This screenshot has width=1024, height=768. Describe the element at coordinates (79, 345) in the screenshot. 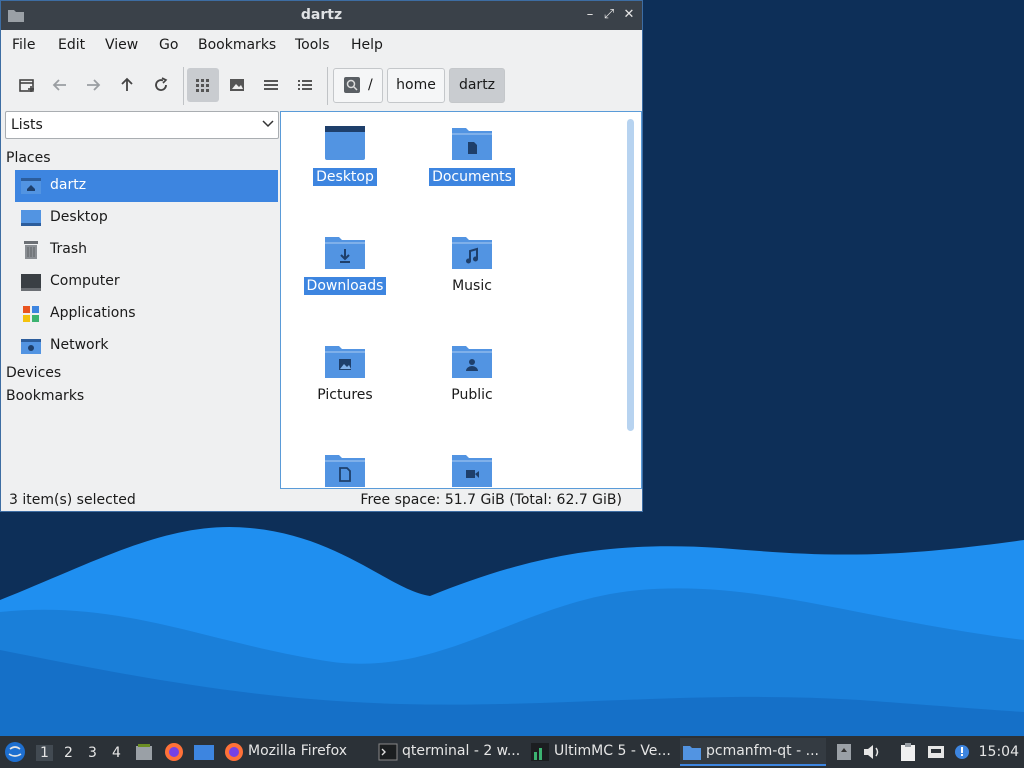

I see `sidebar-item-label: Network` at that location.